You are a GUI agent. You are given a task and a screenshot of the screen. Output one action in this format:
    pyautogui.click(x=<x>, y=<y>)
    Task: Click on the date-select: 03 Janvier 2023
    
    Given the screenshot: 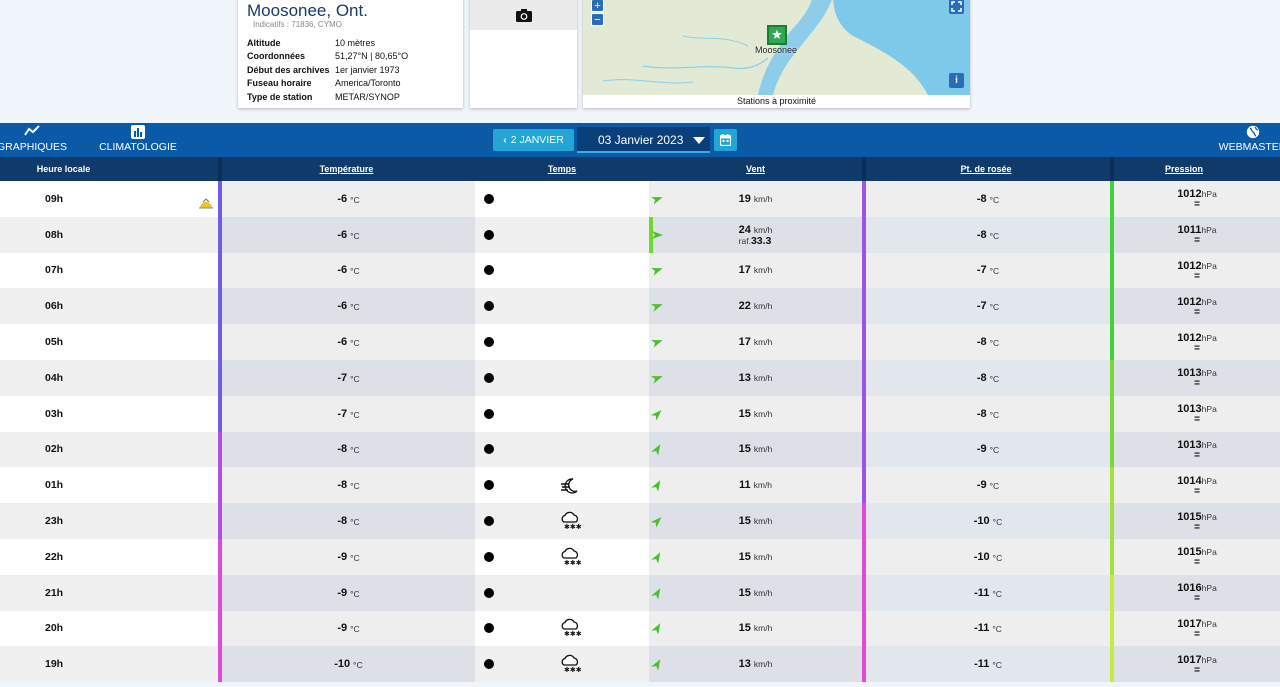 What is the action you would take?
    pyautogui.click(x=643, y=140)
    